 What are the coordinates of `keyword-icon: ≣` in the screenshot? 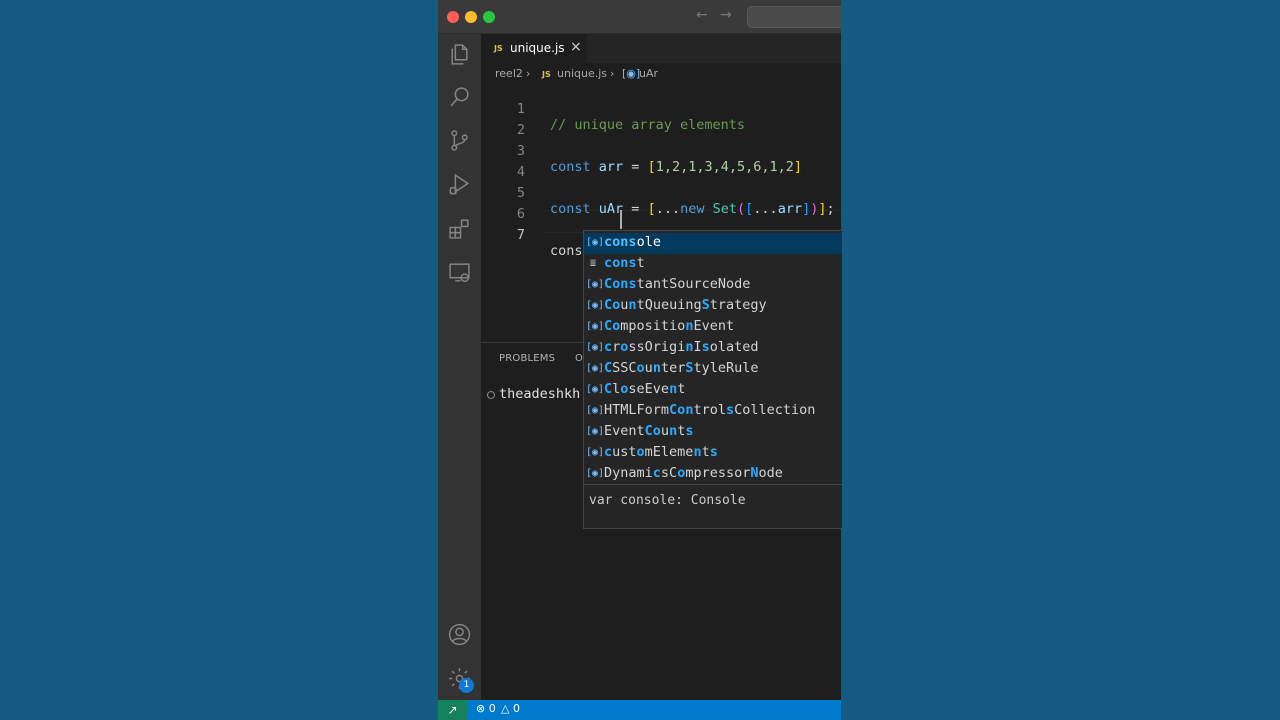 It's located at (593, 263).